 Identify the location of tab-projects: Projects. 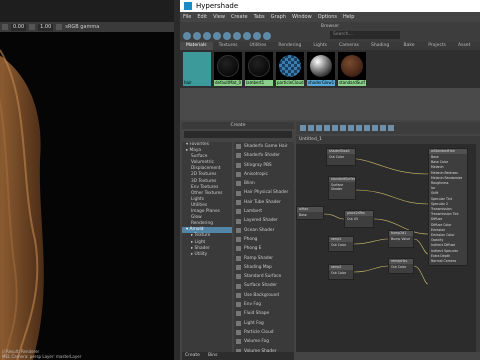
(437, 46).